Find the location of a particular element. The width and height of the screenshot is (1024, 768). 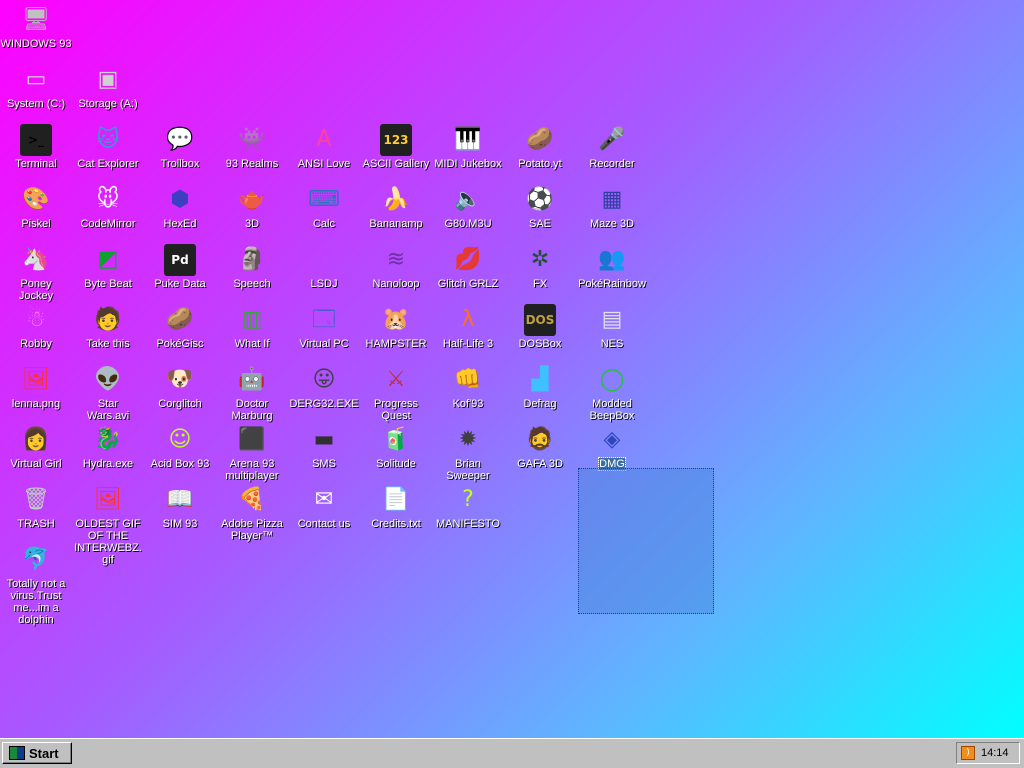

desktop-icon-adobe-pizza-player: 🍕 Adobe Pizza Player™ is located at coordinates (252, 513).